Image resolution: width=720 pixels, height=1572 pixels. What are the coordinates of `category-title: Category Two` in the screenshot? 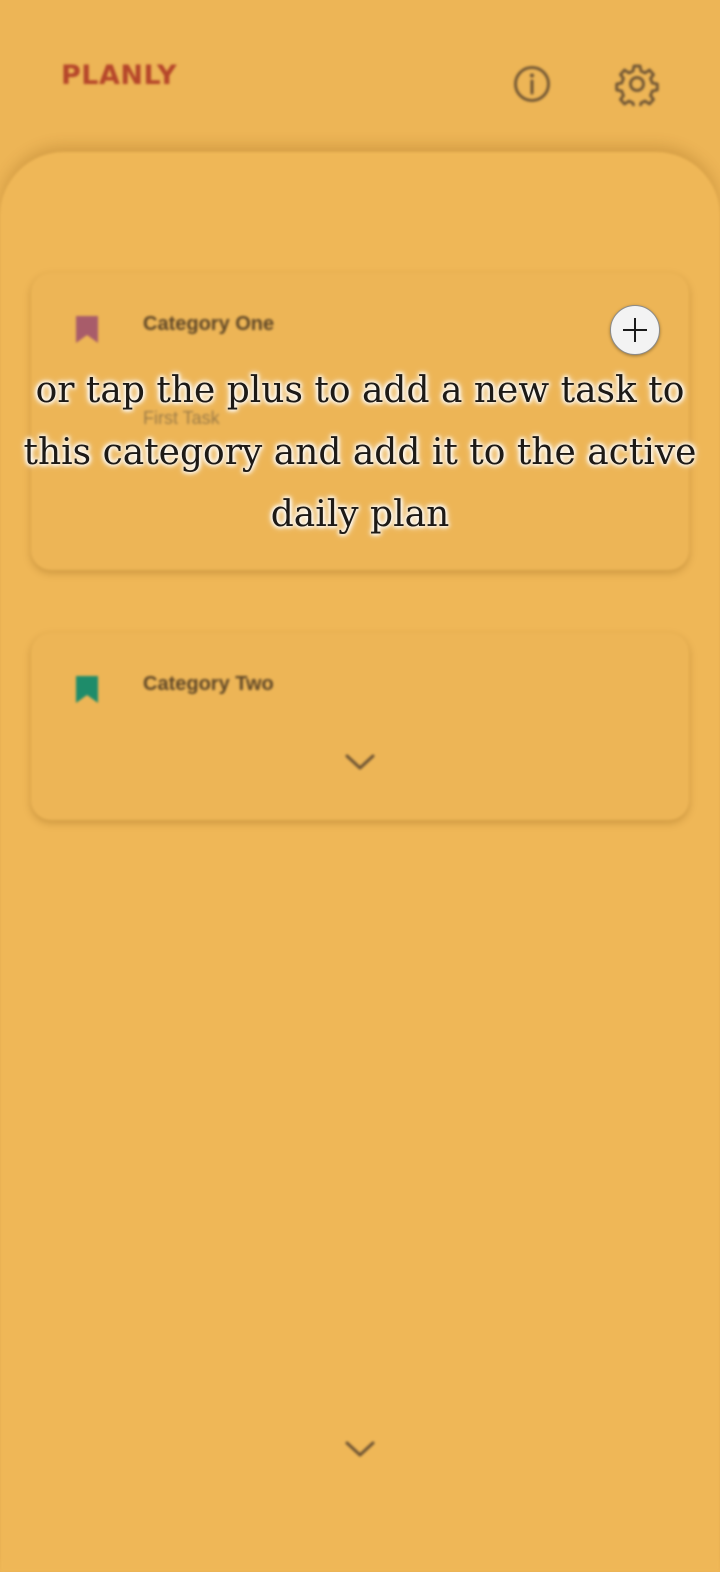 It's located at (208, 684).